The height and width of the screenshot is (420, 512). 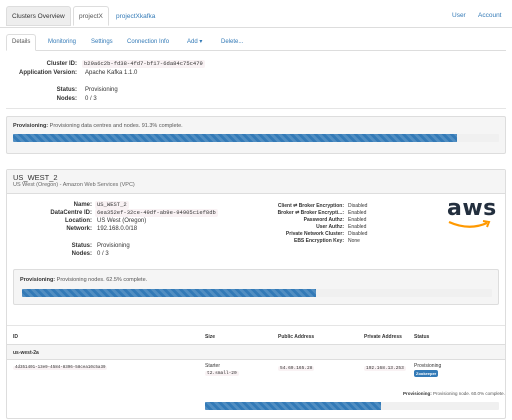 I want to click on location-value: US West (Oregon), so click(x=122, y=221).